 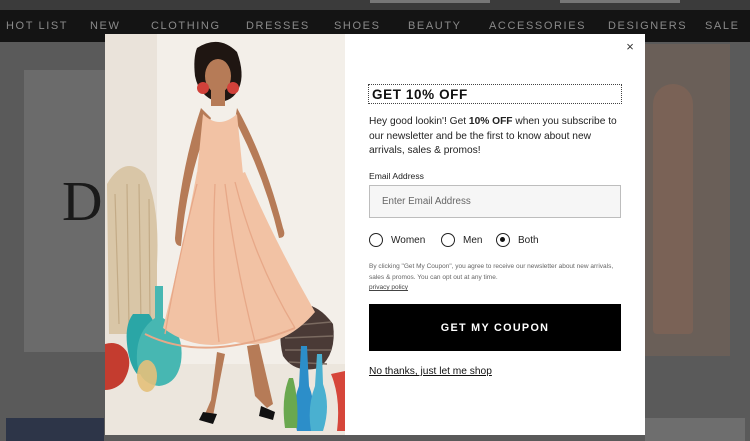 What do you see at coordinates (630, 47) in the screenshot?
I see `close-icon: ×` at bounding box center [630, 47].